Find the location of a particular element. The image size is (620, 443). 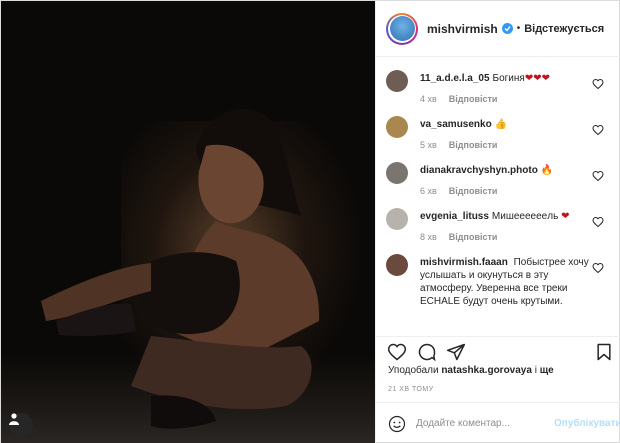

tagged-users-button is located at coordinates (21, 425).